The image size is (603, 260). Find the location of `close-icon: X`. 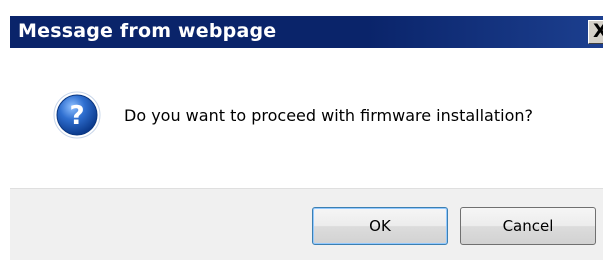

close-icon: X is located at coordinates (598, 31).